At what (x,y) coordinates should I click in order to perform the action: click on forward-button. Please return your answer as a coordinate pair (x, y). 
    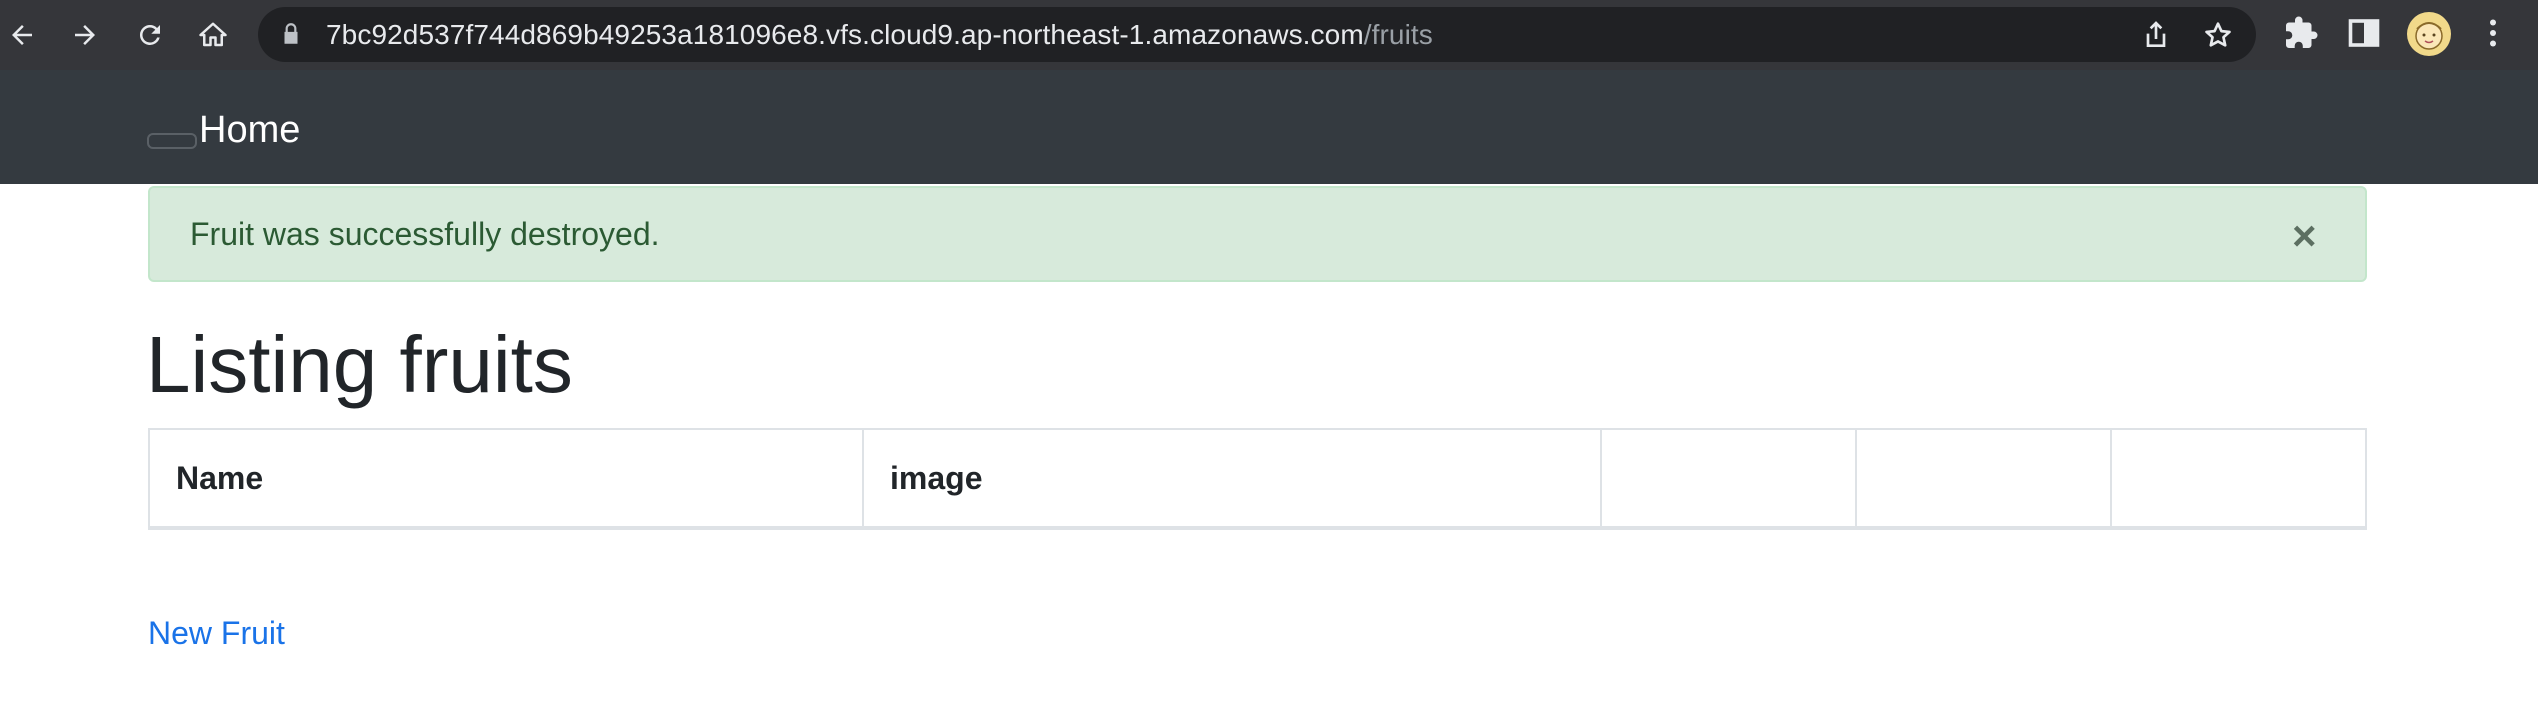
    Looking at the image, I should click on (85, 35).